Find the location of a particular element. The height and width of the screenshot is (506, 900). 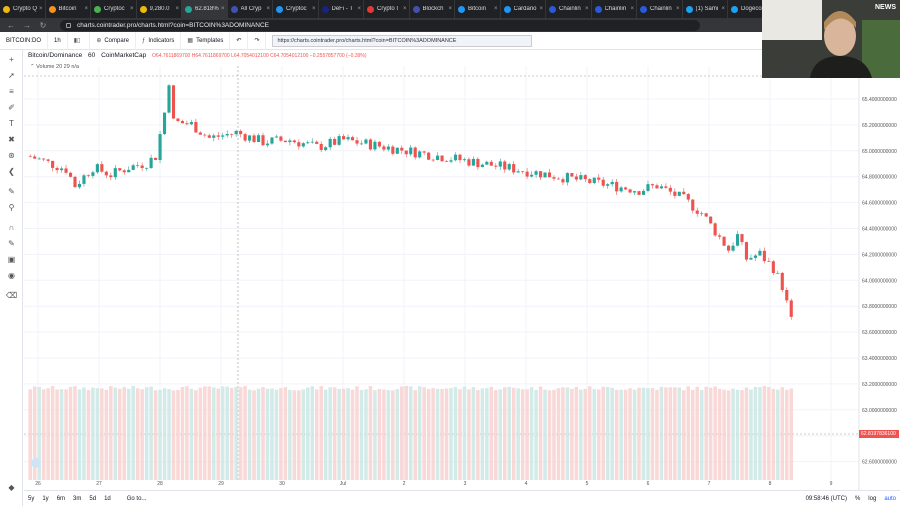

y-tick-label: 63.6000000000 is located at coordinates (879, 333).